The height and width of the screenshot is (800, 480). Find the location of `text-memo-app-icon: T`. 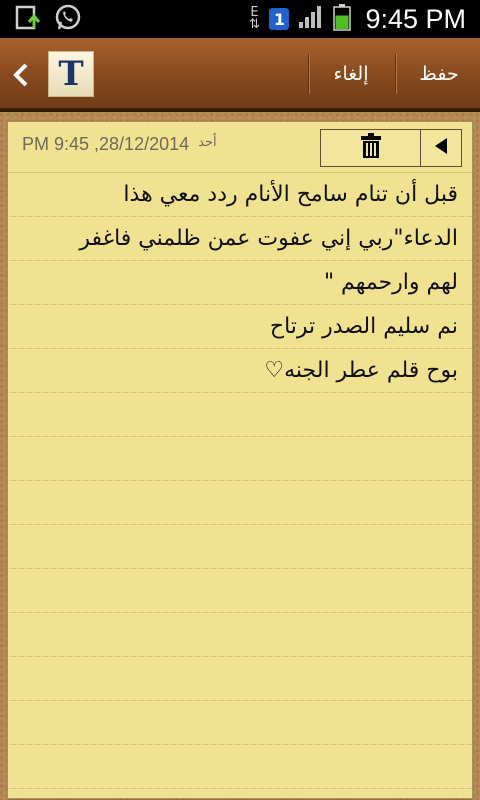

text-memo-app-icon: T is located at coordinates (71, 74).